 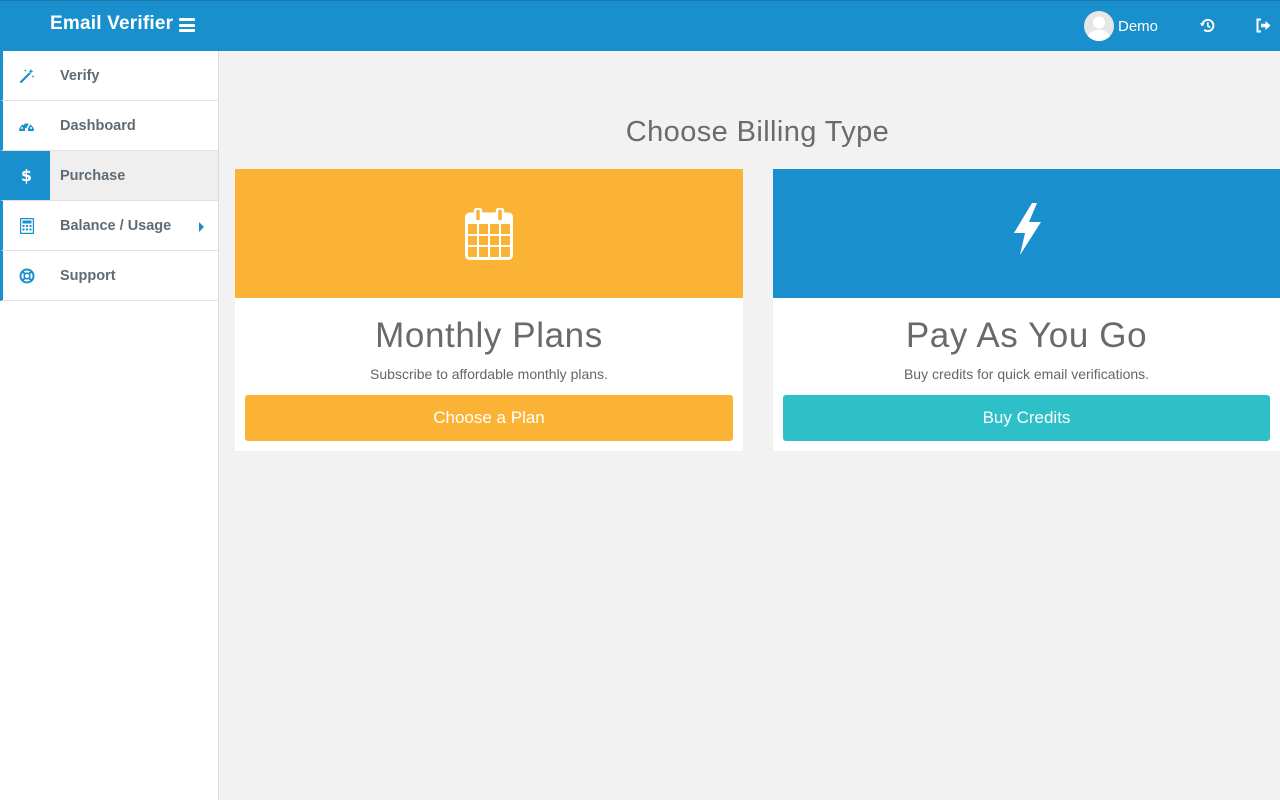 I want to click on sidebar-item-dashboard: Dashboard, so click(x=109, y=126).